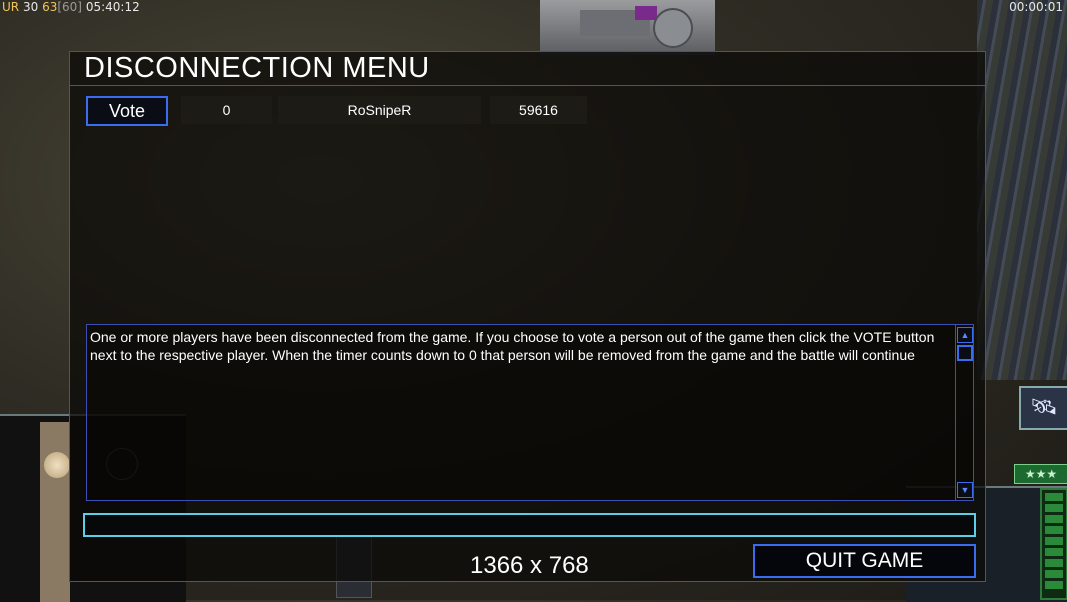 This screenshot has height=602, width=1067. What do you see at coordinates (11, 7) in the screenshot?
I see `stat-tag: UR` at bounding box center [11, 7].